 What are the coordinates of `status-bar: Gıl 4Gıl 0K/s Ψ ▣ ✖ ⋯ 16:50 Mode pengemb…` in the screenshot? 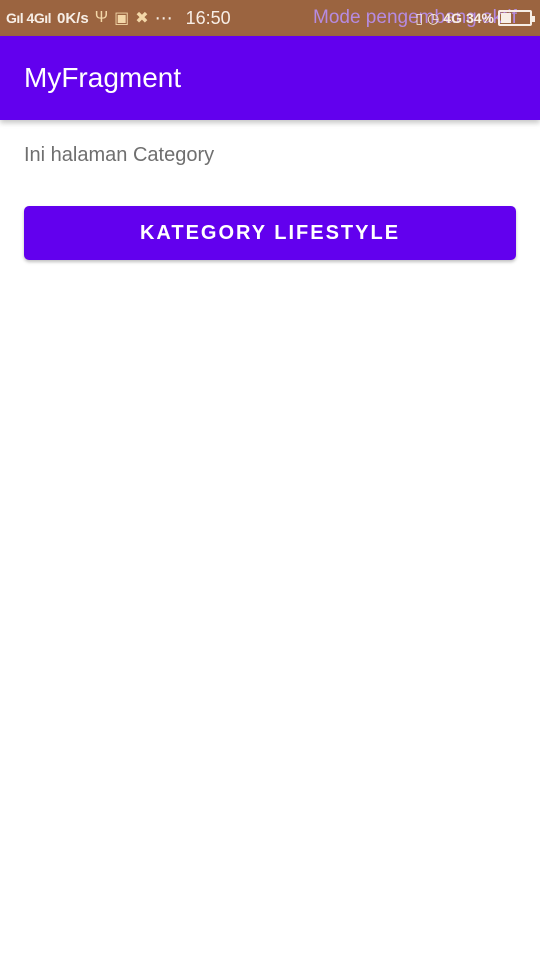 It's located at (270, 18).